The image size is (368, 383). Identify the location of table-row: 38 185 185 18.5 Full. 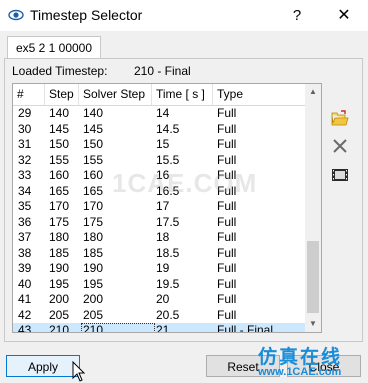
(159, 254).